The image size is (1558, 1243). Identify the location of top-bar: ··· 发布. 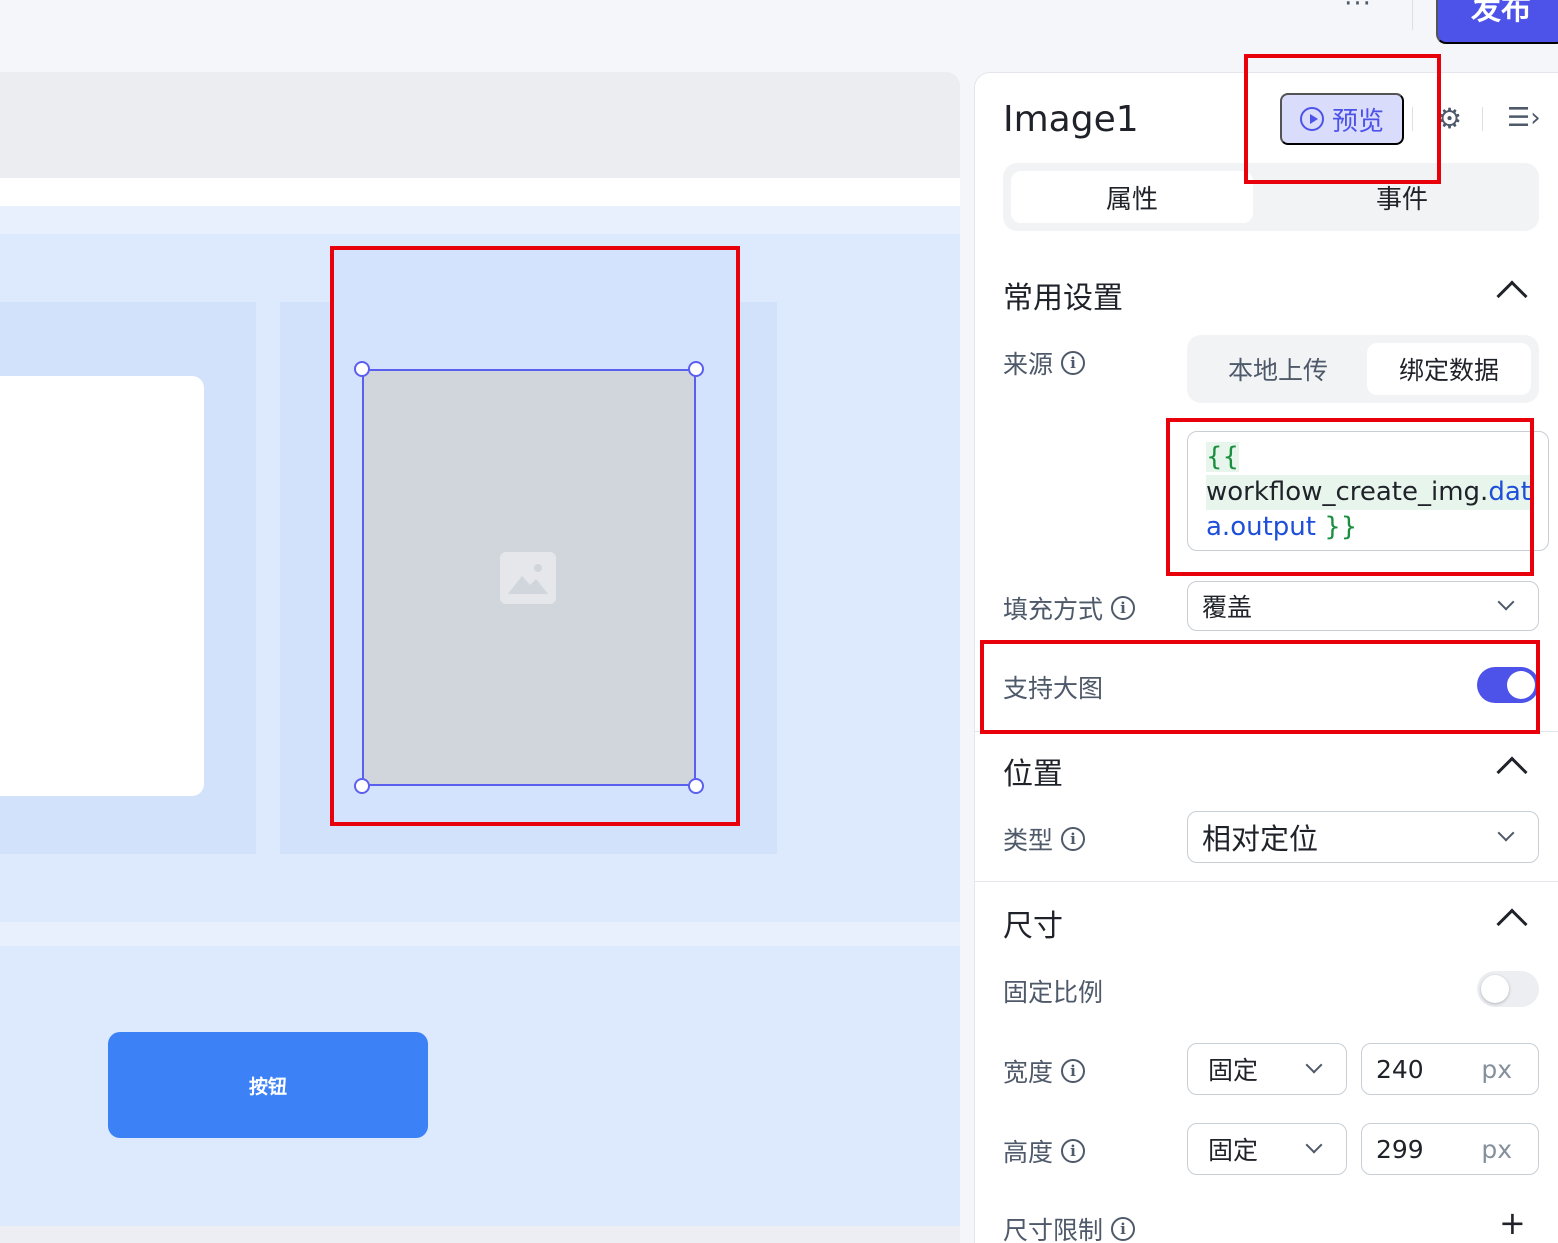
(779, 28).